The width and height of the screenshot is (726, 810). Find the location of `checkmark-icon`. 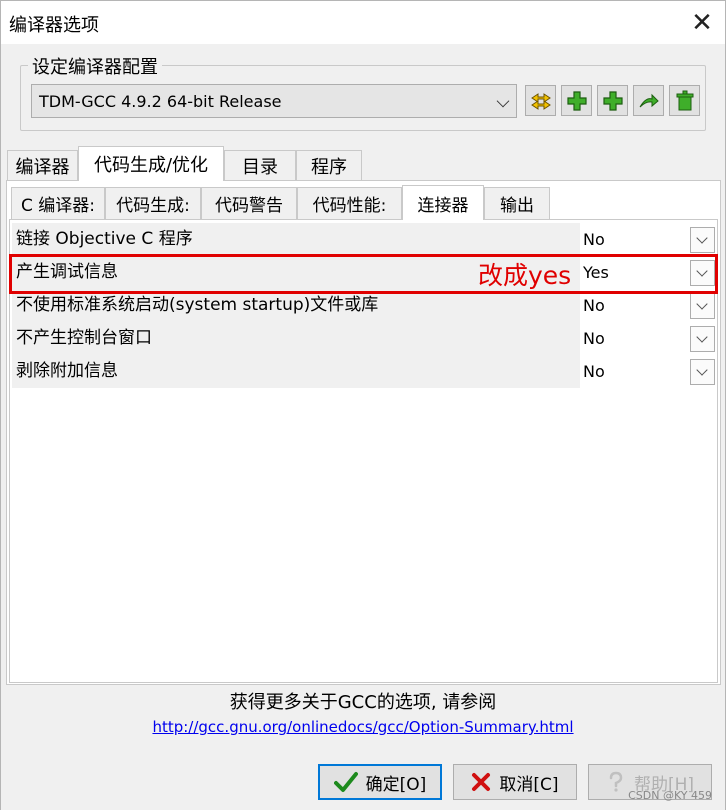

checkmark-icon is located at coordinates (345, 782).